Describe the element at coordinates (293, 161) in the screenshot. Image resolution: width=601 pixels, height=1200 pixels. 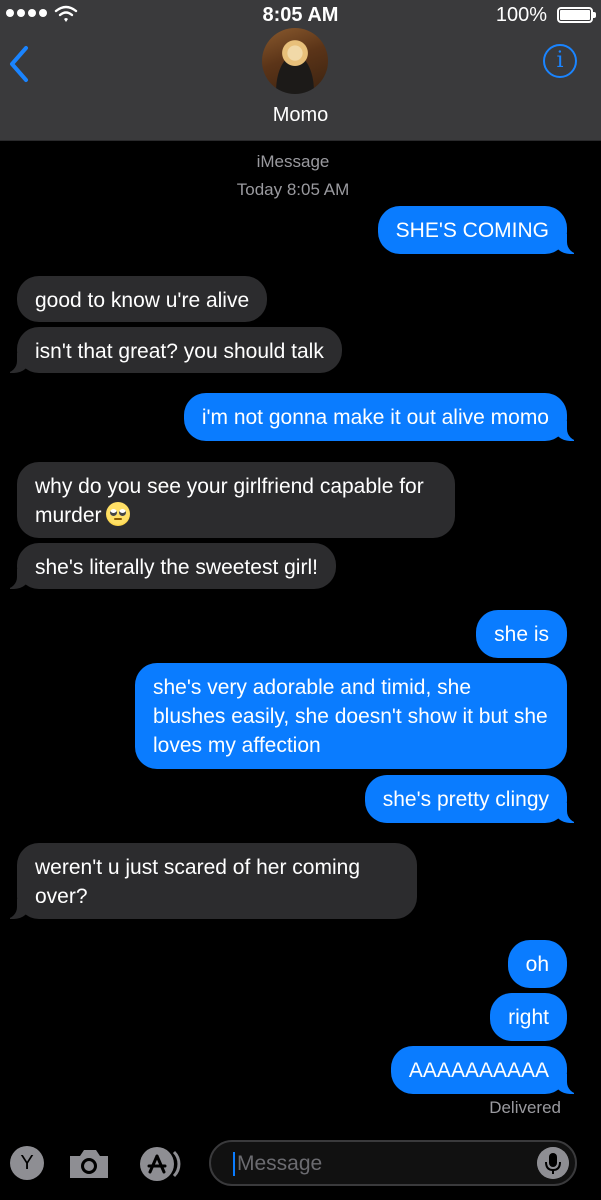
I see `service-label: iMessage` at that location.